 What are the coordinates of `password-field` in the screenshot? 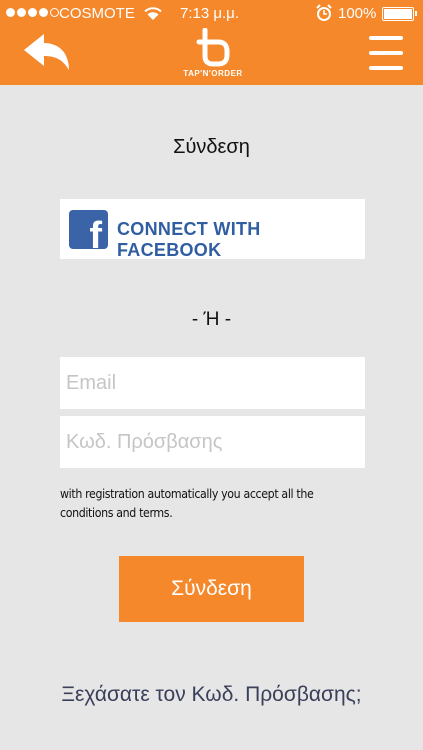 It's located at (212, 442).